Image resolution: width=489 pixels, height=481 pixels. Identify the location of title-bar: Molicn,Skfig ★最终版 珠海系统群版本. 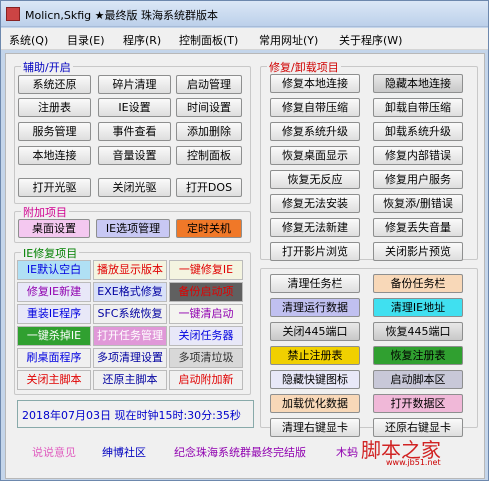
(244, 14).